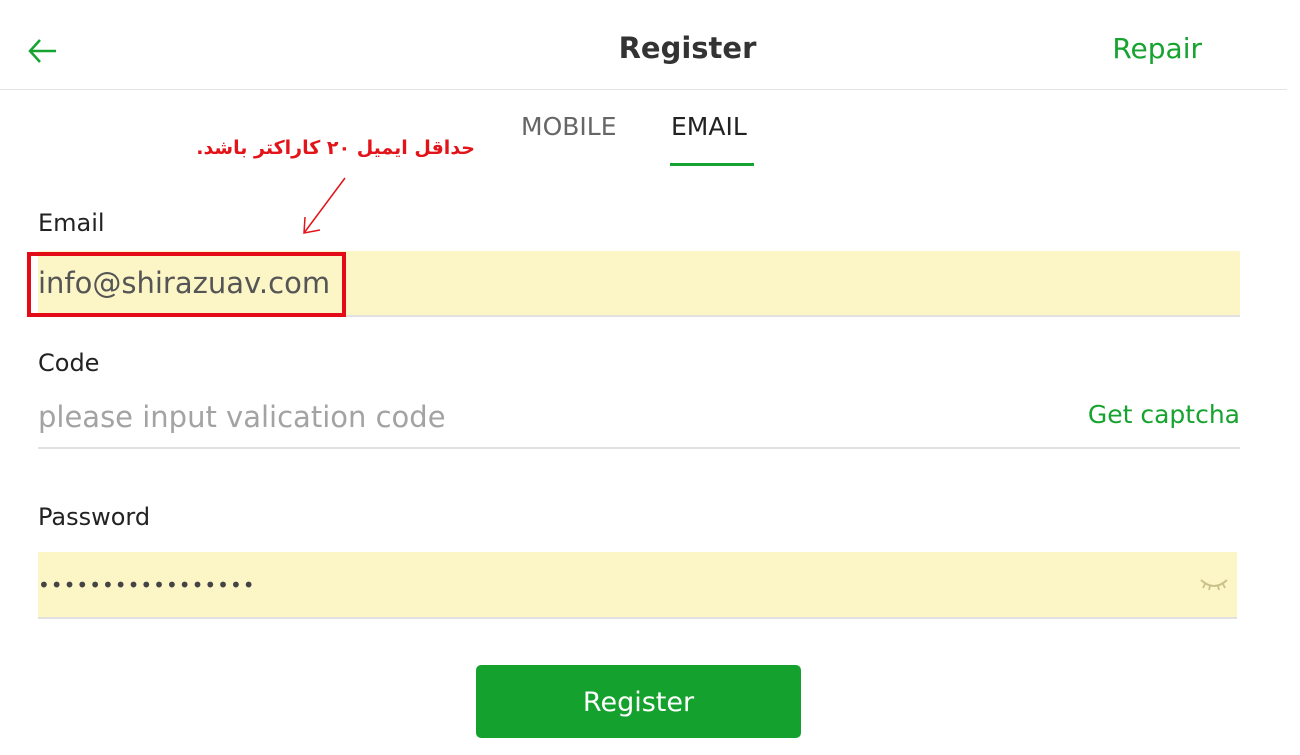 This screenshot has width=1300, height=755. I want to click on app-header: Register Repair, so click(643, 45).